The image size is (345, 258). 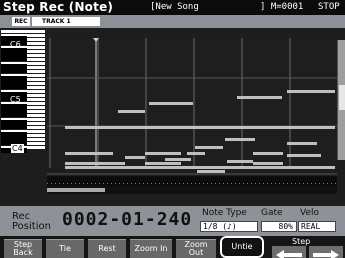 I want to click on white-key, so click(x=23, y=31).